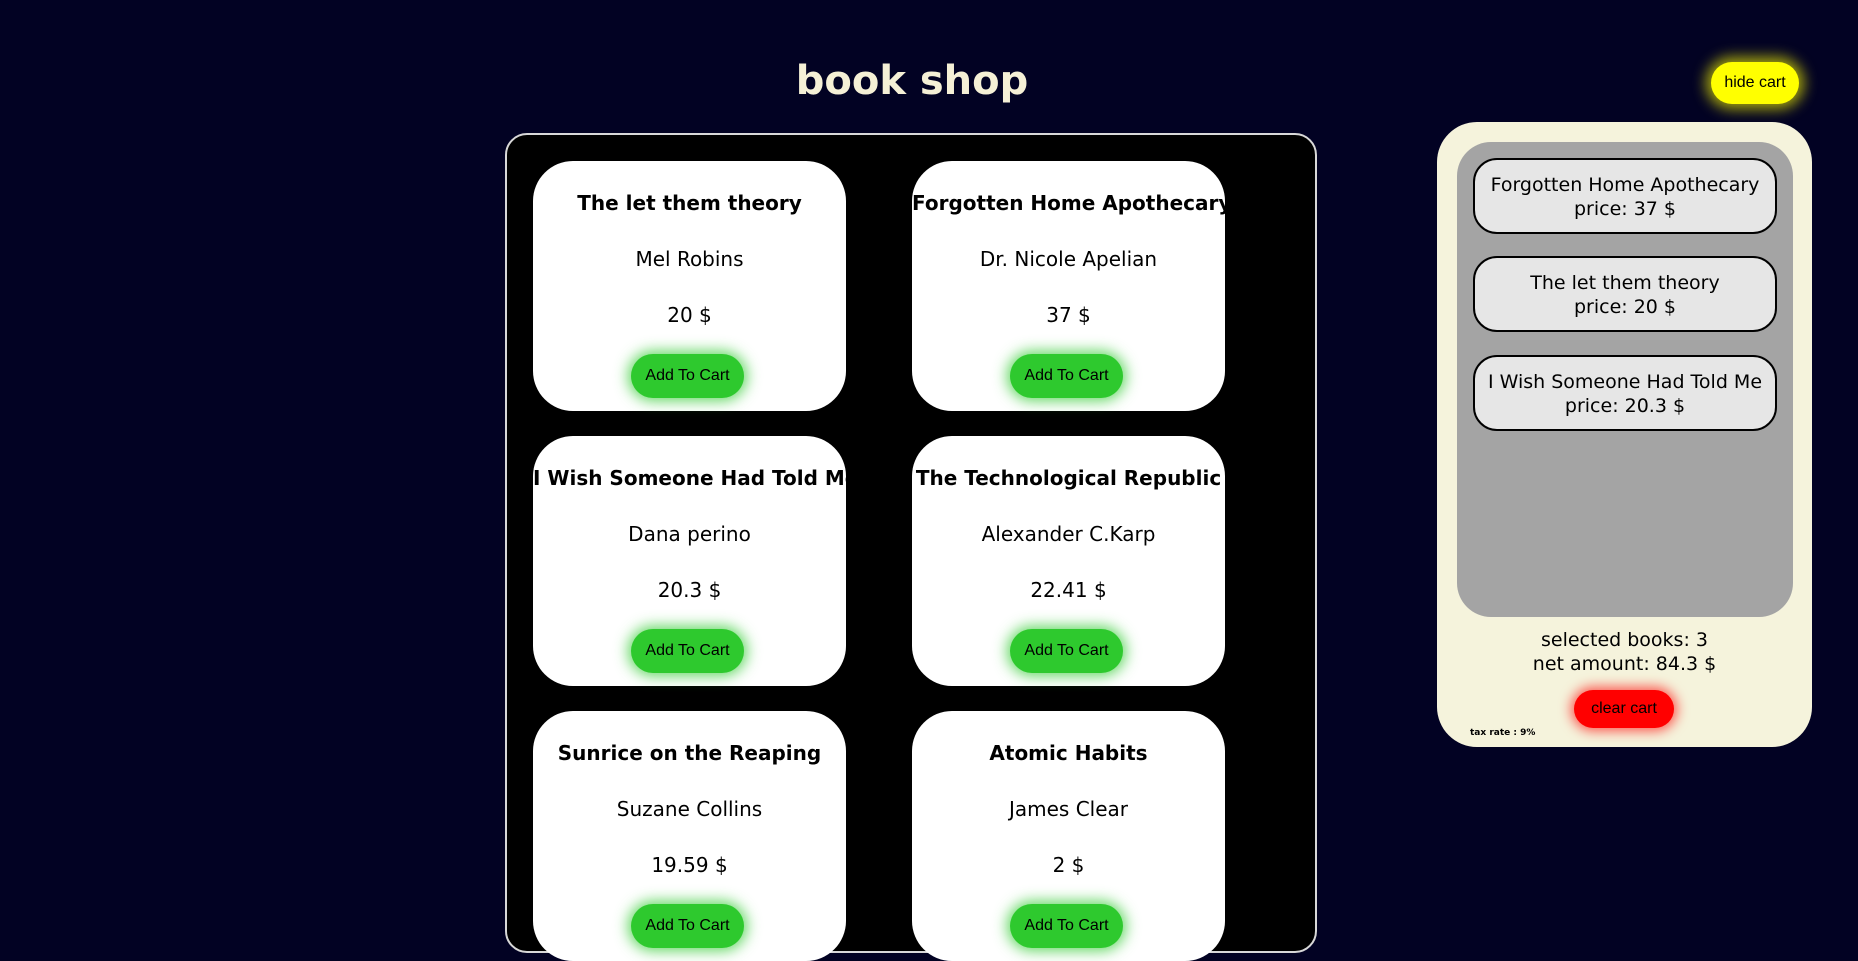  I want to click on book-price: 20 $, so click(689, 315).